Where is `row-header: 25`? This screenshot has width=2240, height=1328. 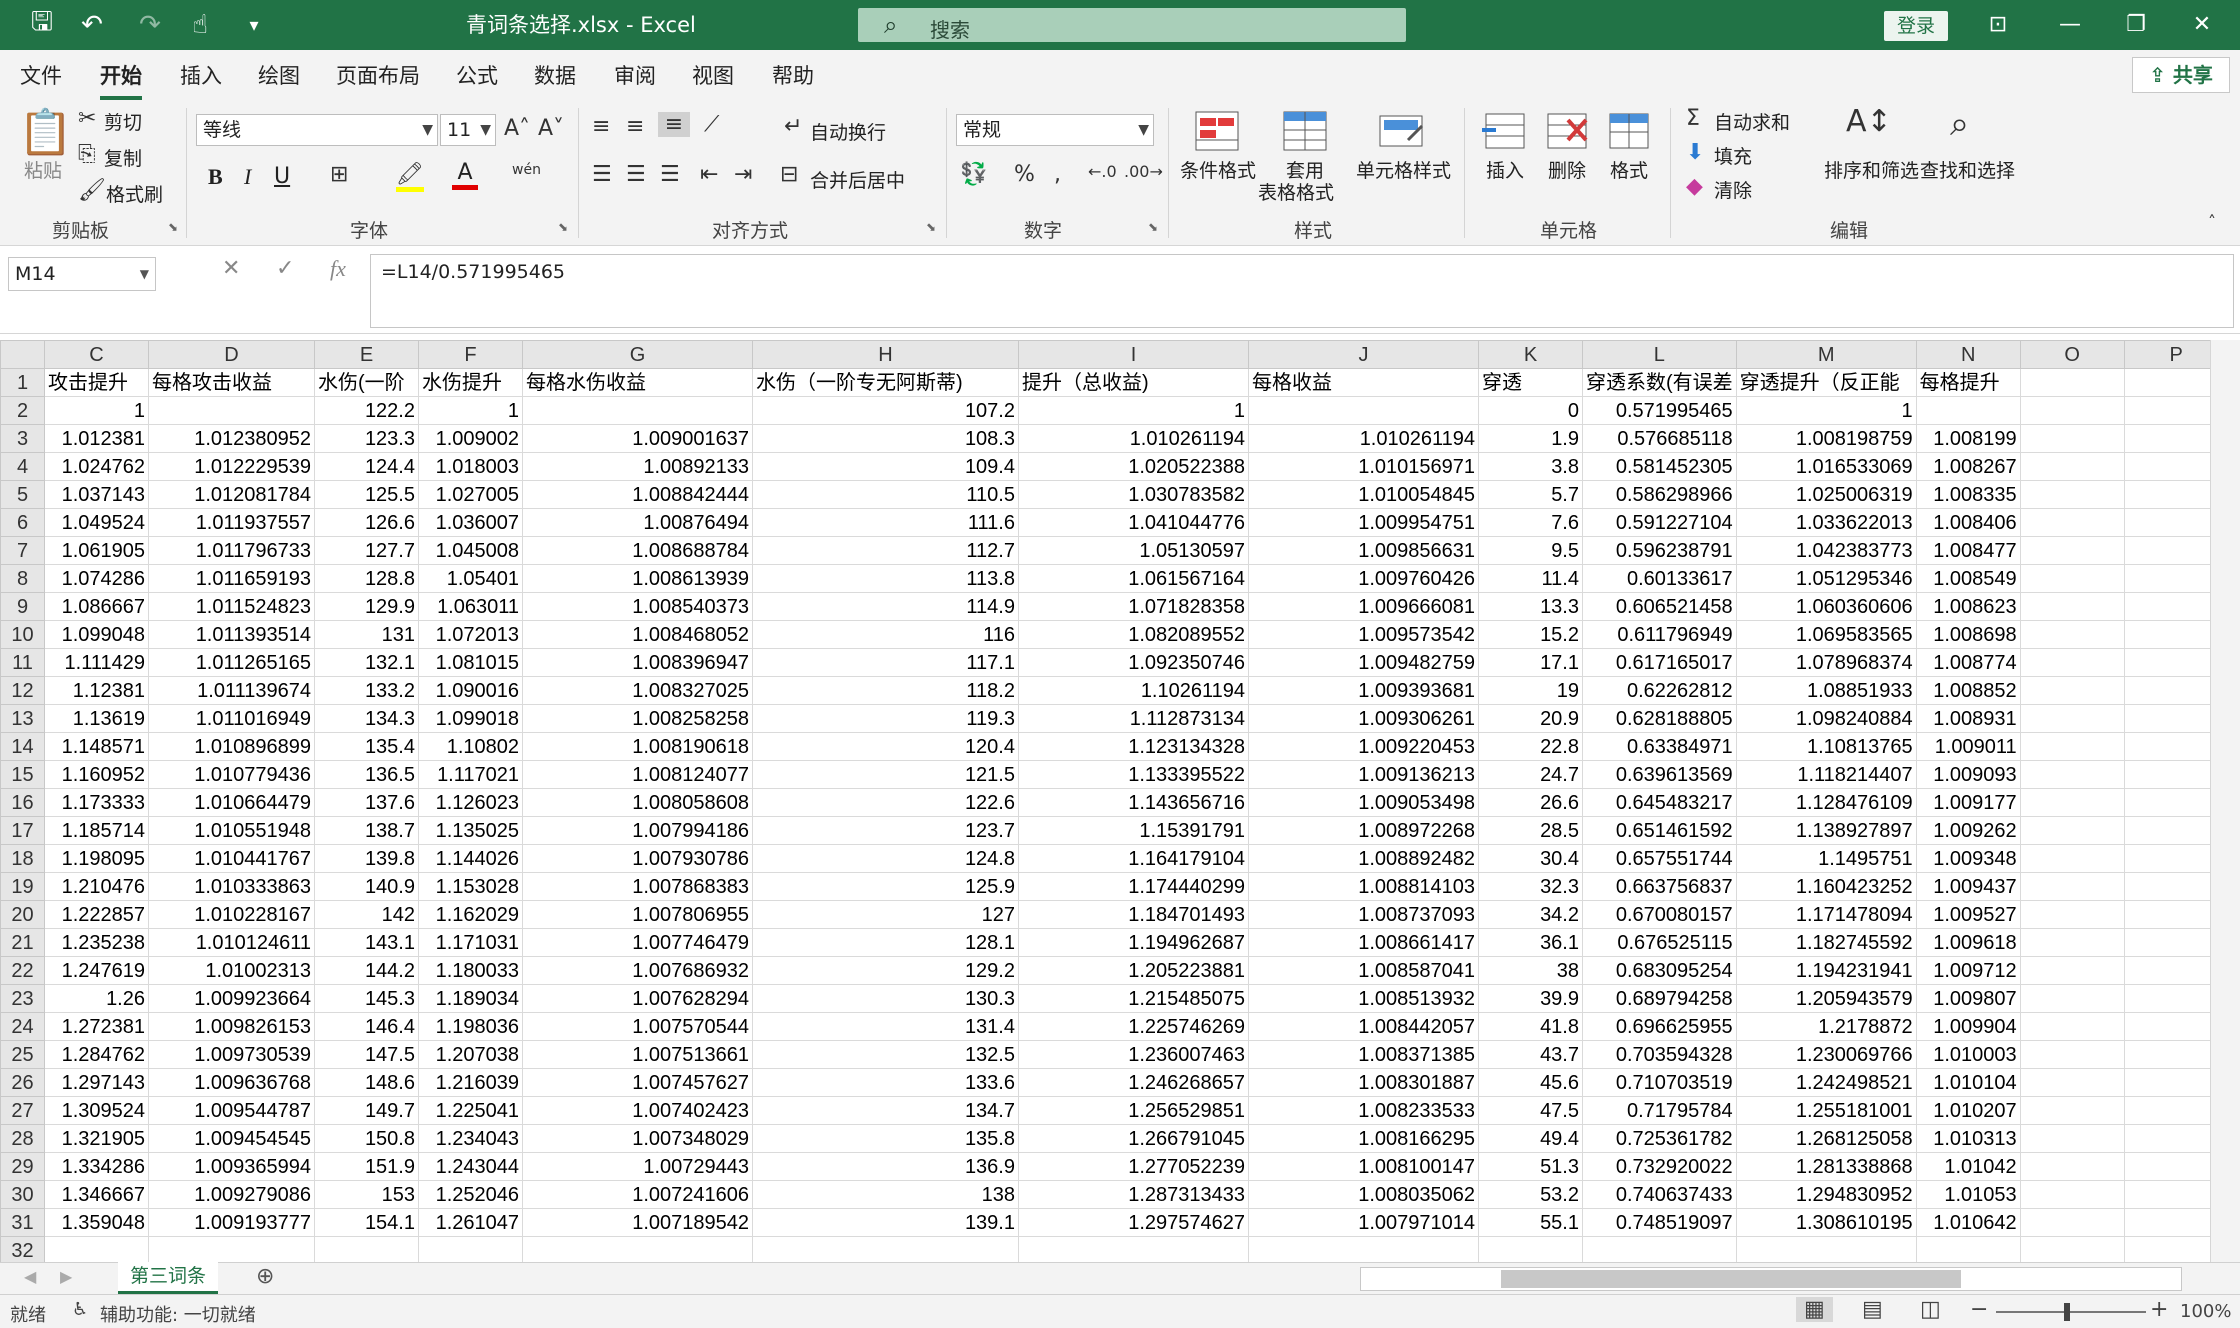 row-header: 25 is located at coordinates (22, 1054).